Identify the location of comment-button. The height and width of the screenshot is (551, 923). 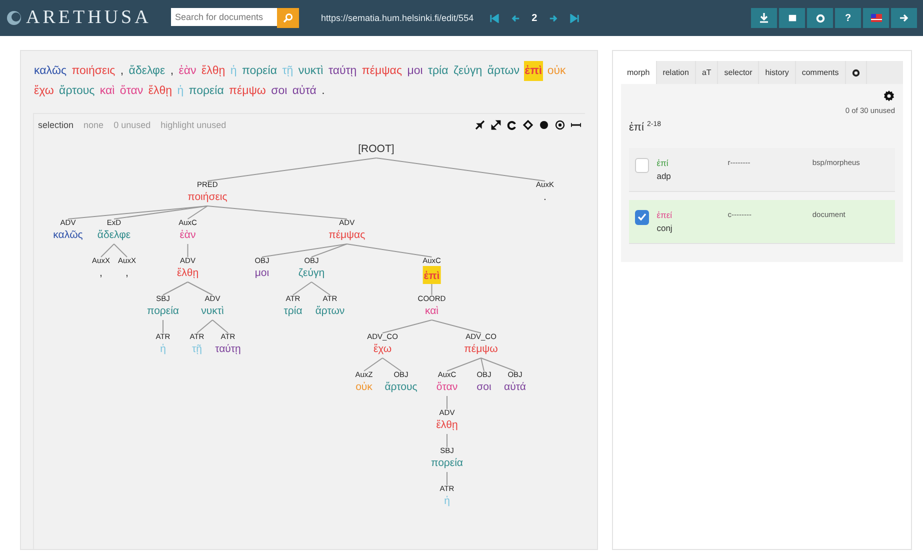
(792, 18).